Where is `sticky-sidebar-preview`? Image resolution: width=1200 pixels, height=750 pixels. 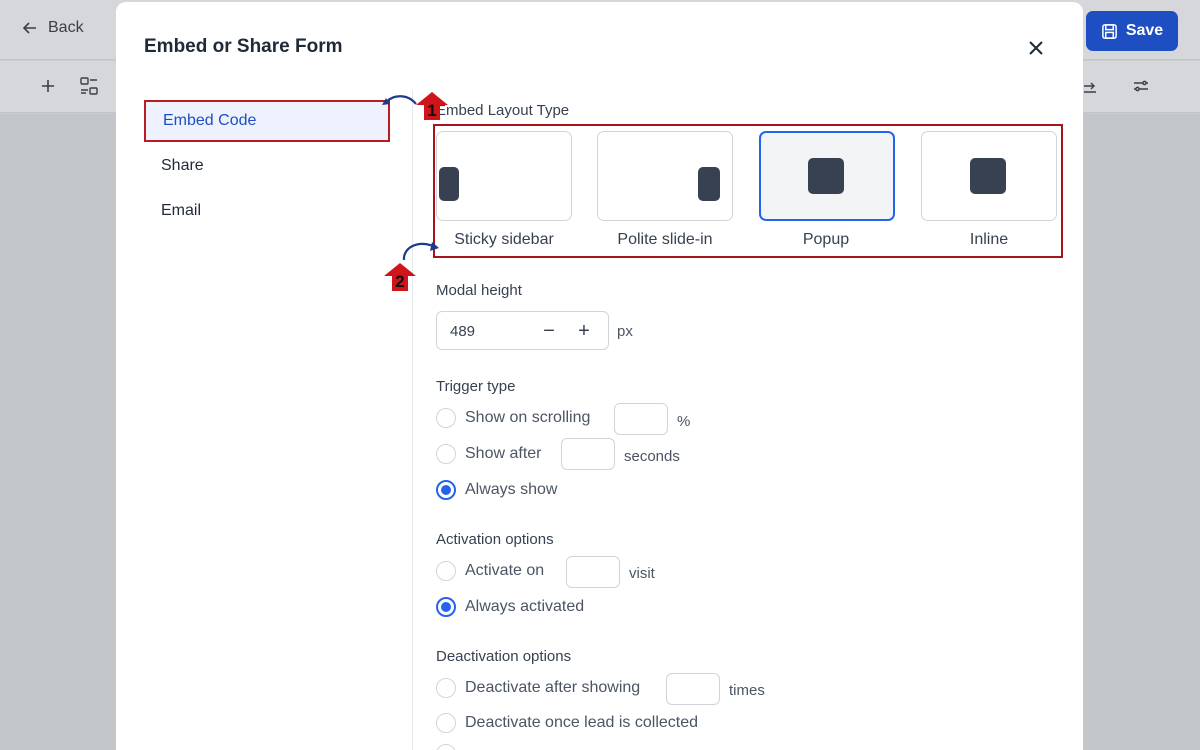 sticky-sidebar-preview is located at coordinates (449, 184).